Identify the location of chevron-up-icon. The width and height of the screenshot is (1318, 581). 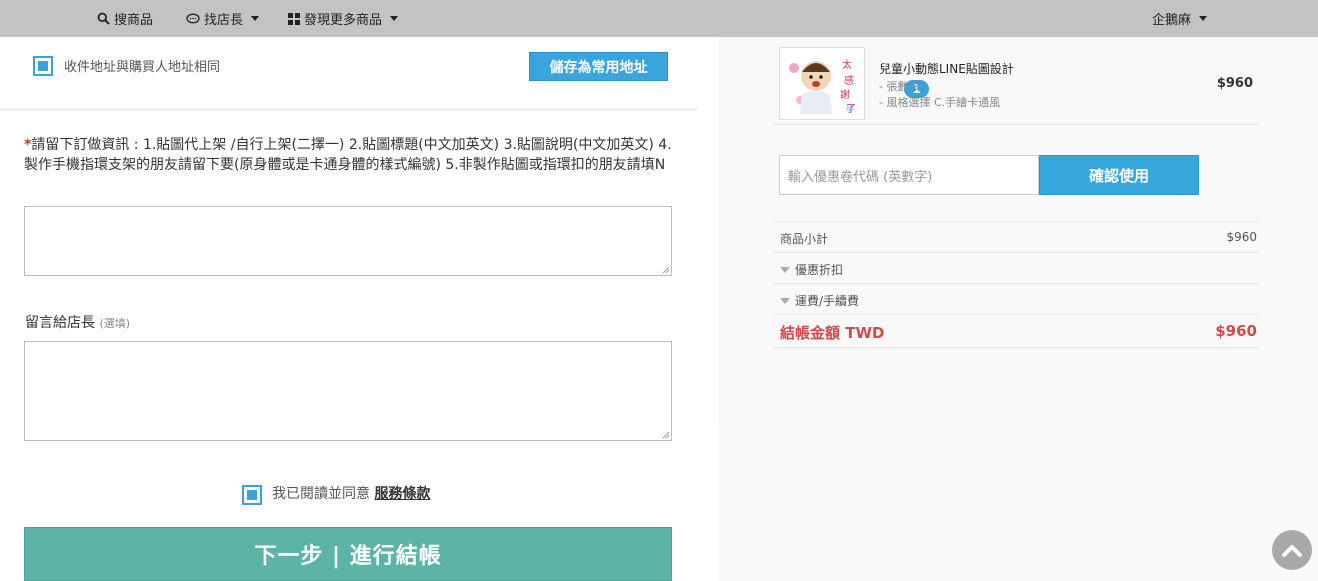
(1292, 551).